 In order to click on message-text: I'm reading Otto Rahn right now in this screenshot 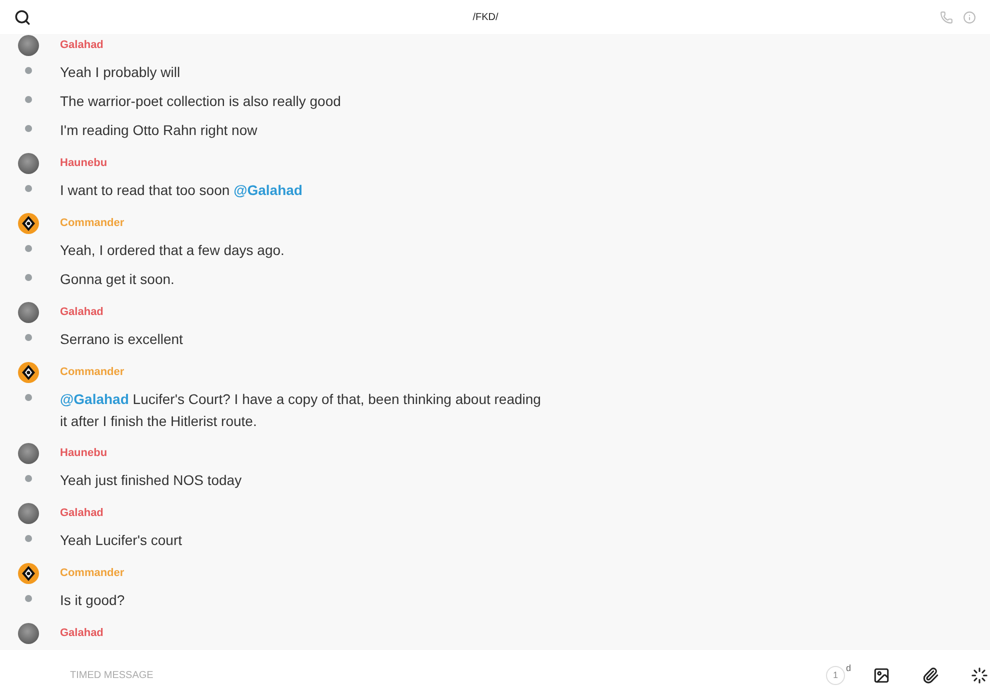, I will do `click(159, 130)`.